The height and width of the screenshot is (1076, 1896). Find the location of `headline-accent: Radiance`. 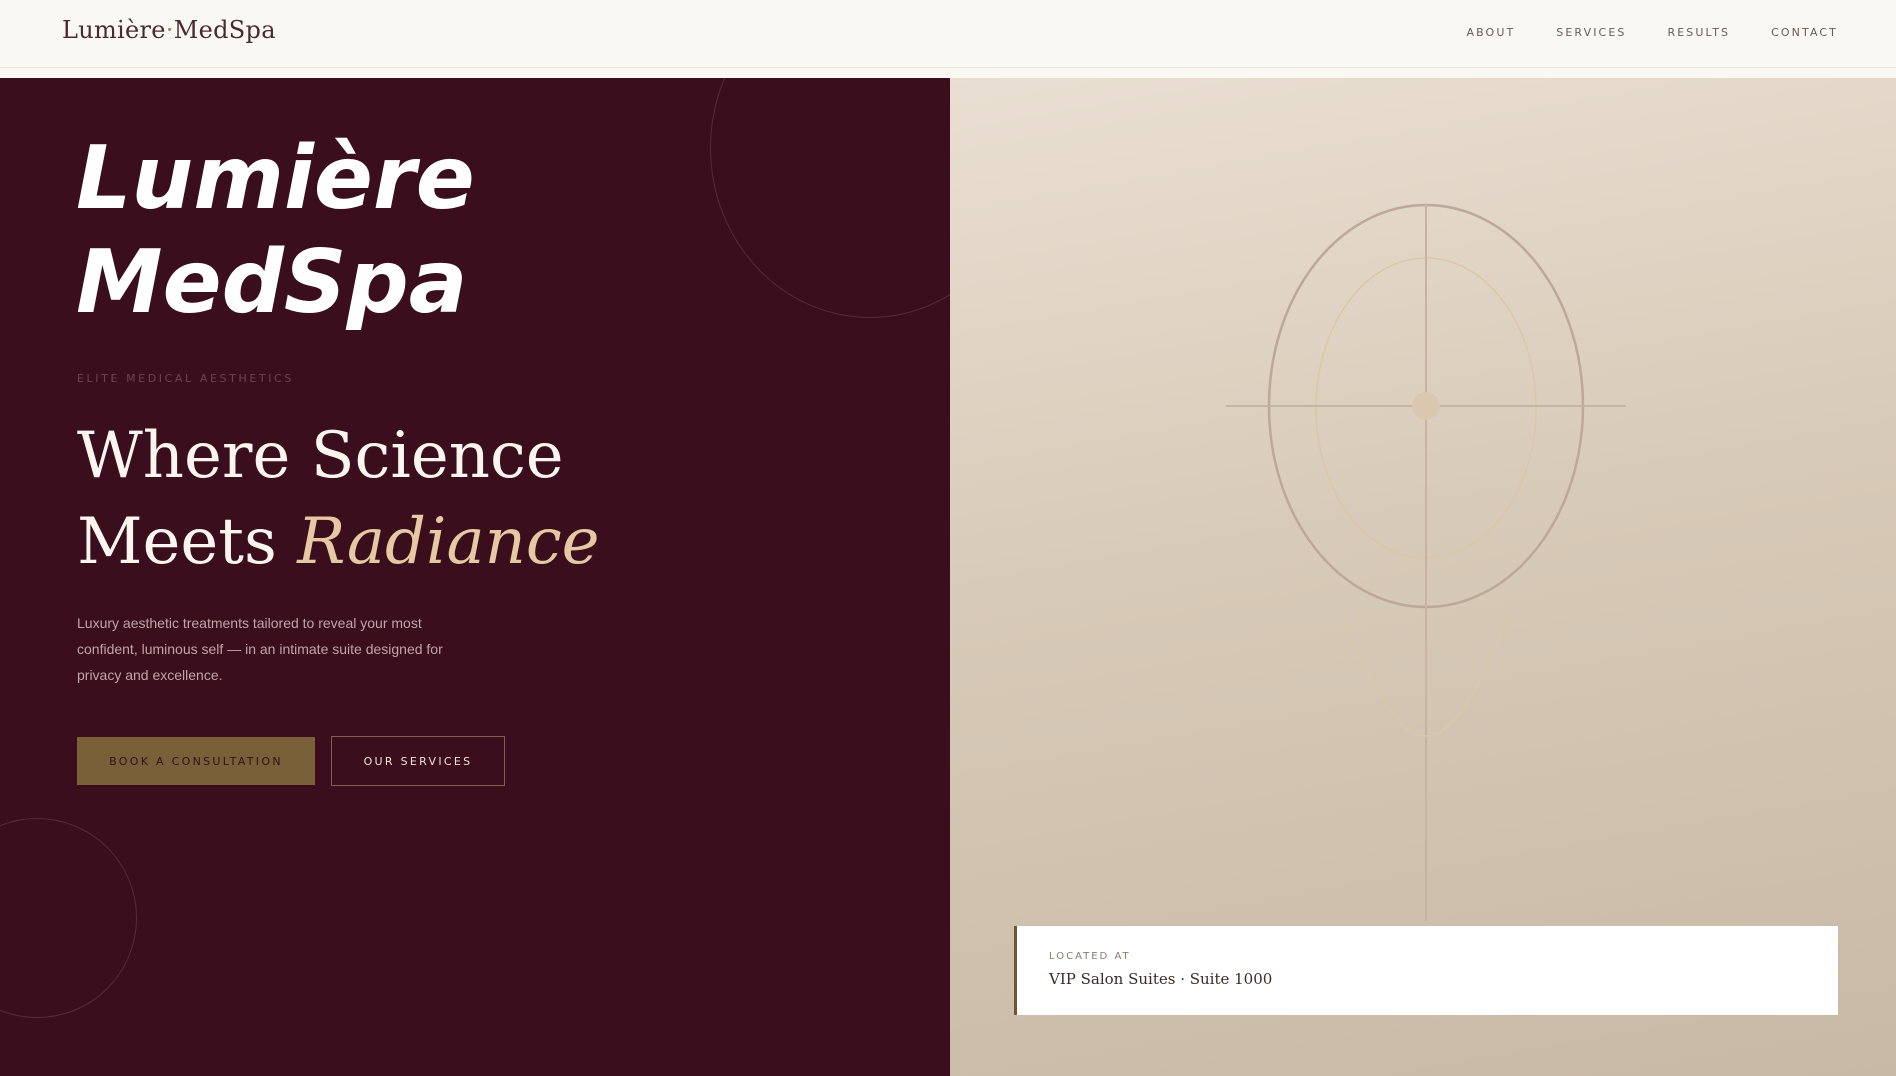

headline-accent: Radiance is located at coordinates (448, 542).